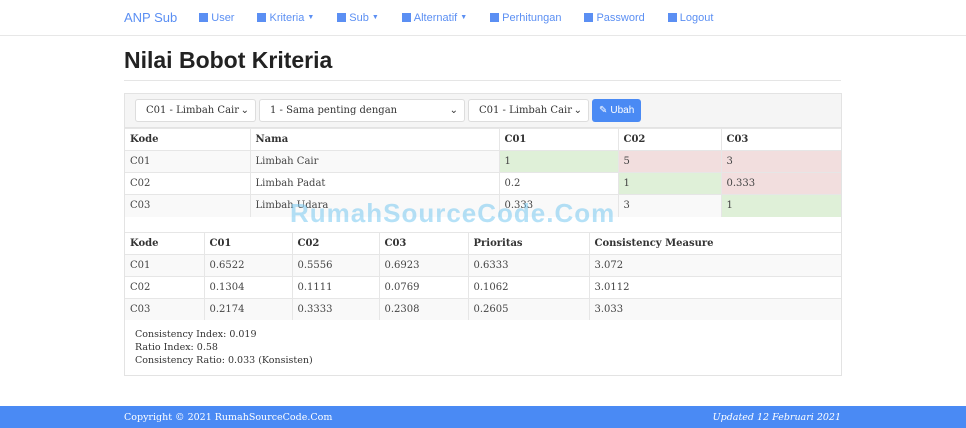  Describe the element at coordinates (176, 347) in the screenshot. I see `ratio-index: Ratio Index: 0.58` at that location.